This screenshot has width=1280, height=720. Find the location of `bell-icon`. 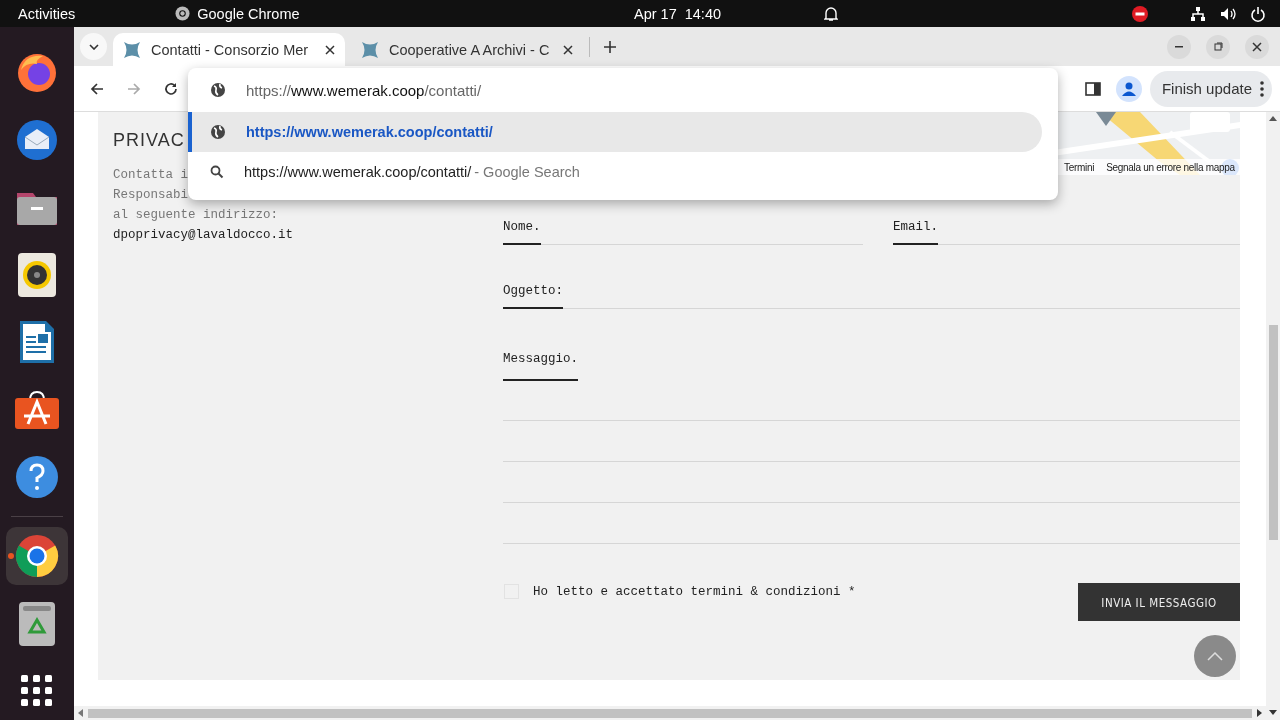

bell-icon is located at coordinates (831, 13).